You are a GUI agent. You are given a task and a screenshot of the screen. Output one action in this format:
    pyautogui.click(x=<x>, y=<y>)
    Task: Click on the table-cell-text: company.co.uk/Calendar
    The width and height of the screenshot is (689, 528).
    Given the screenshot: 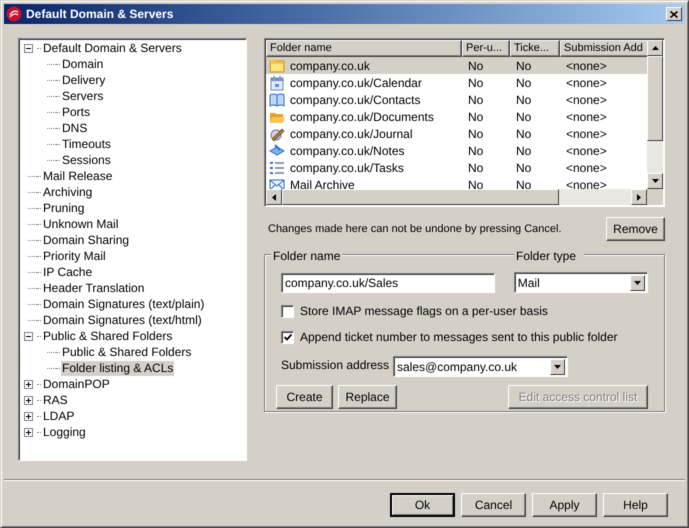 What is the action you would take?
    pyautogui.click(x=356, y=83)
    